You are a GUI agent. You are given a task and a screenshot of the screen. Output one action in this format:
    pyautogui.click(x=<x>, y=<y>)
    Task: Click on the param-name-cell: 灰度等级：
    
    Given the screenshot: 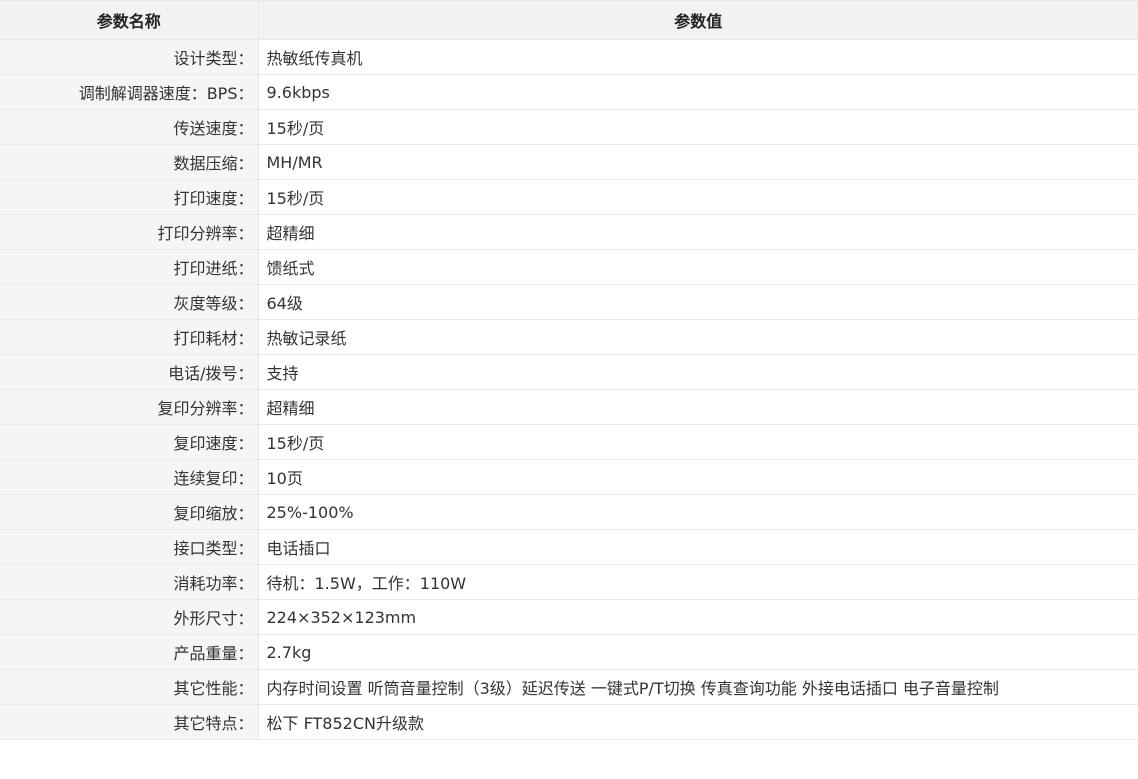 What is the action you would take?
    pyautogui.click(x=129, y=302)
    